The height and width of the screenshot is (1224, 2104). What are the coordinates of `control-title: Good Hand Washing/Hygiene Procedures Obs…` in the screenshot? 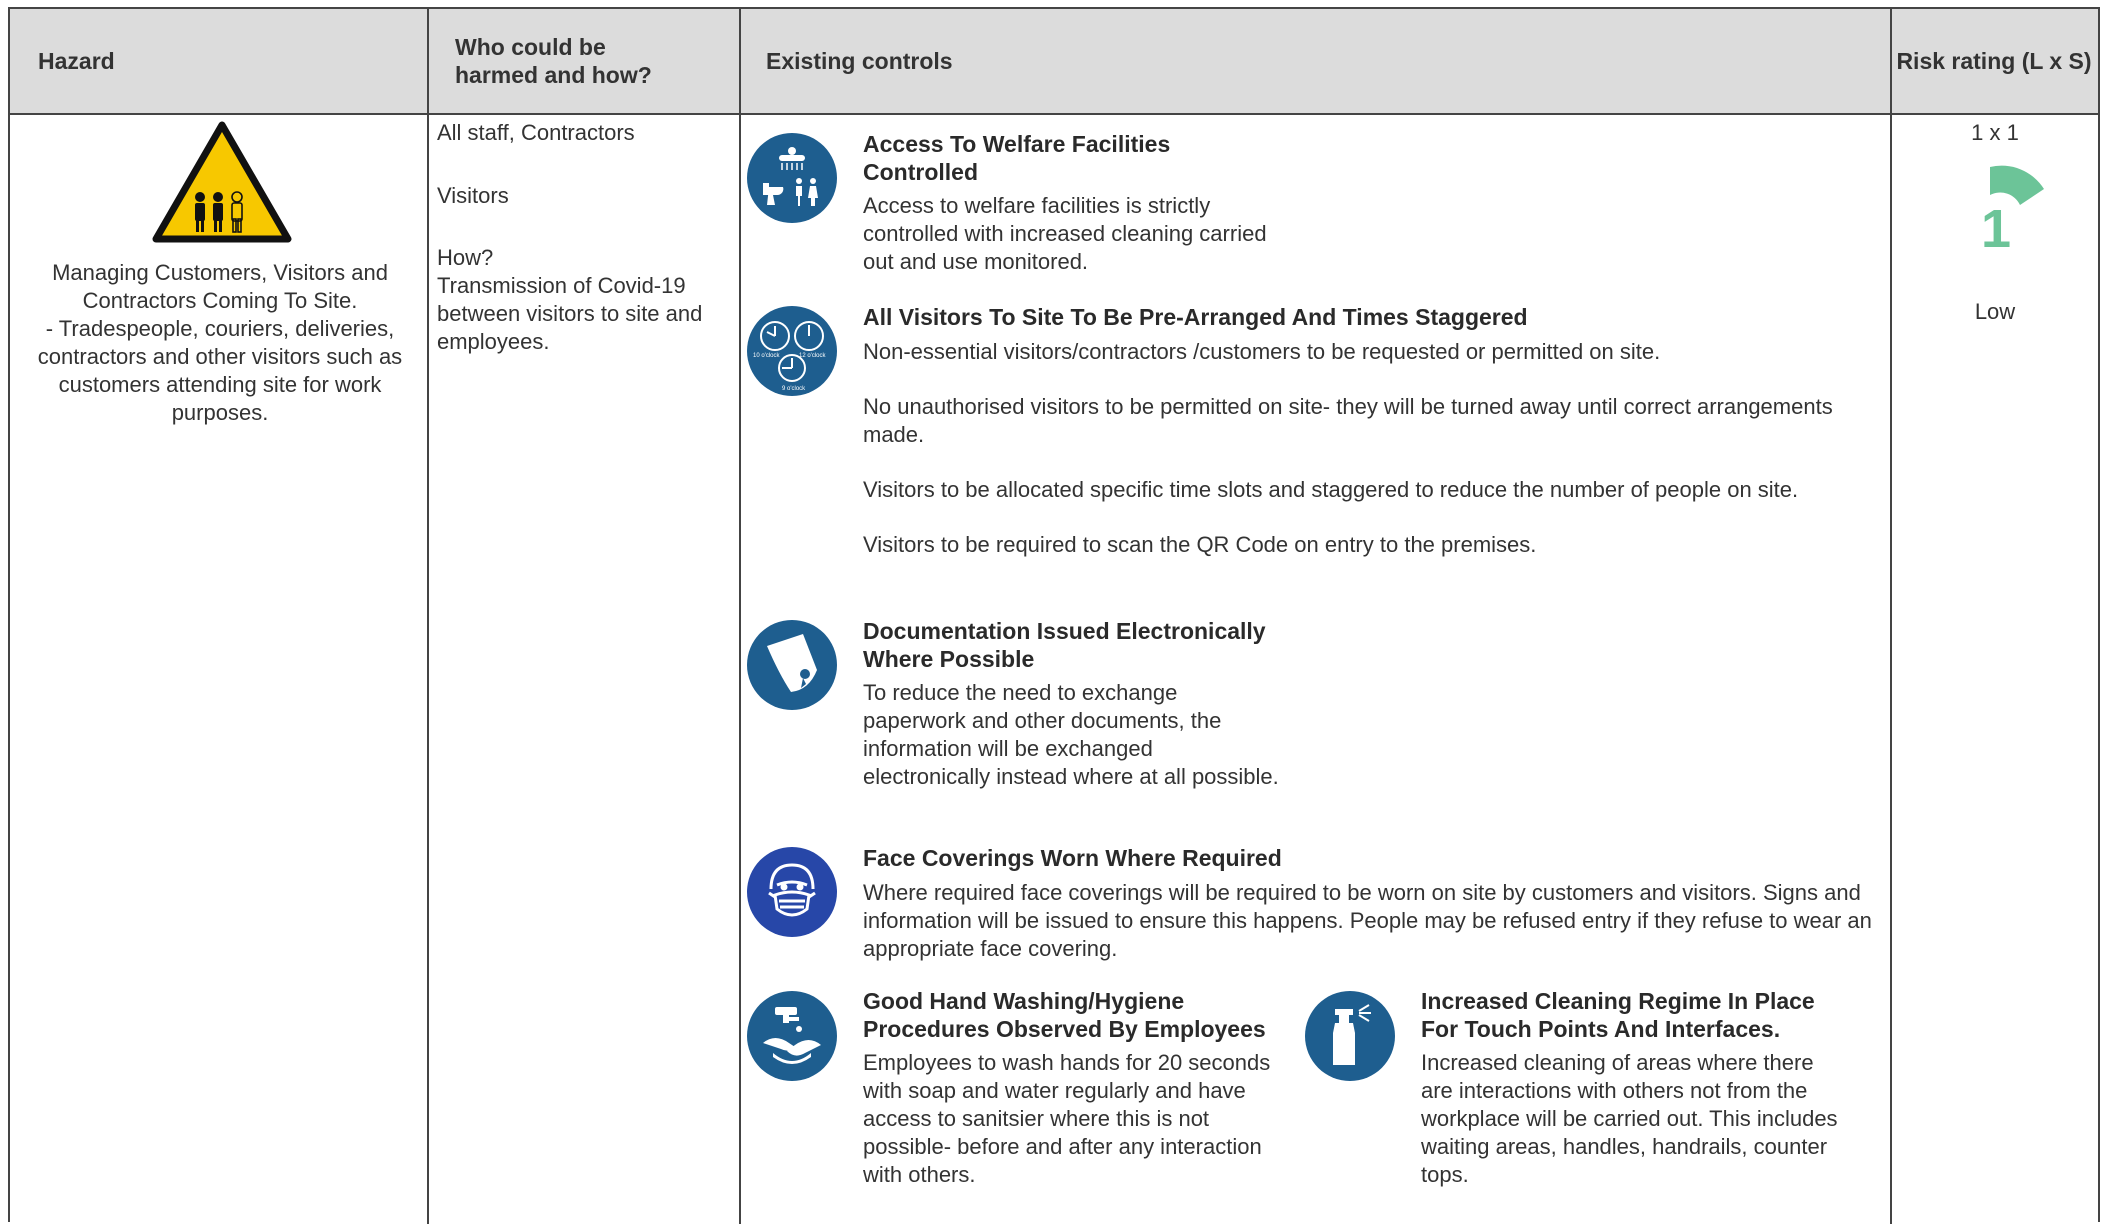 It's located at (1064, 1015).